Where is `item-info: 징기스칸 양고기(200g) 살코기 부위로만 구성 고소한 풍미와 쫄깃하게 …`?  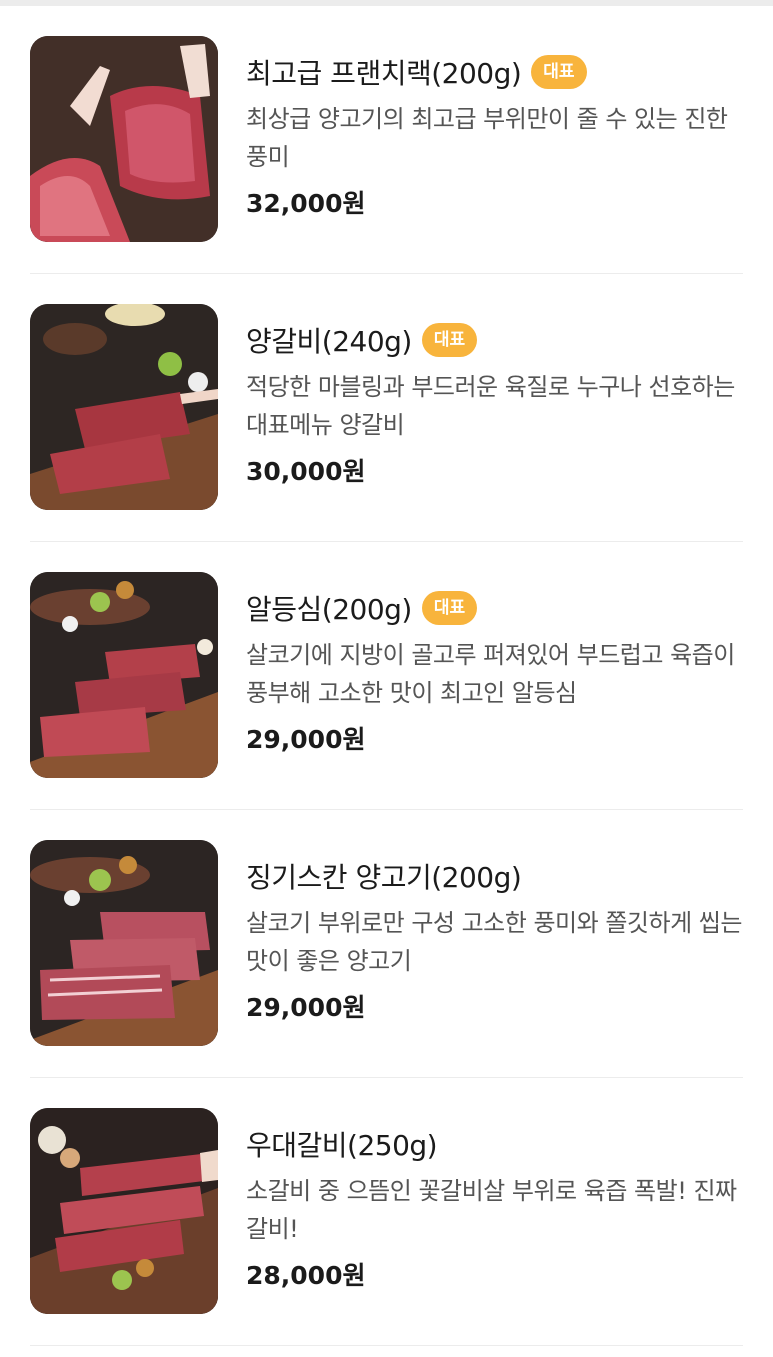
item-info: 징기스칸 양고기(200g) 살코기 부위로만 구성 고소한 풍미와 쫄깃하게 … is located at coordinates (494, 940).